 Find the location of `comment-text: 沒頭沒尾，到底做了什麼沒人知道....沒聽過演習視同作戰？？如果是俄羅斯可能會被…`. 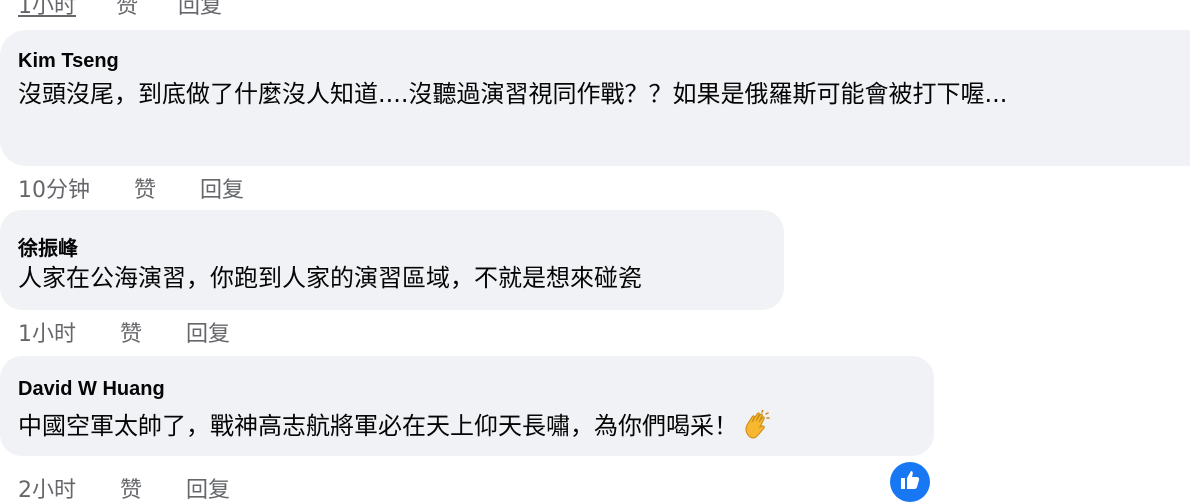

comment-text: 沒頭沒尾，到底做了什麼沒人知道....沒聽過演習視同作戰？？如果是俄羅斯可能會被… is located at coordinates (513, 94).